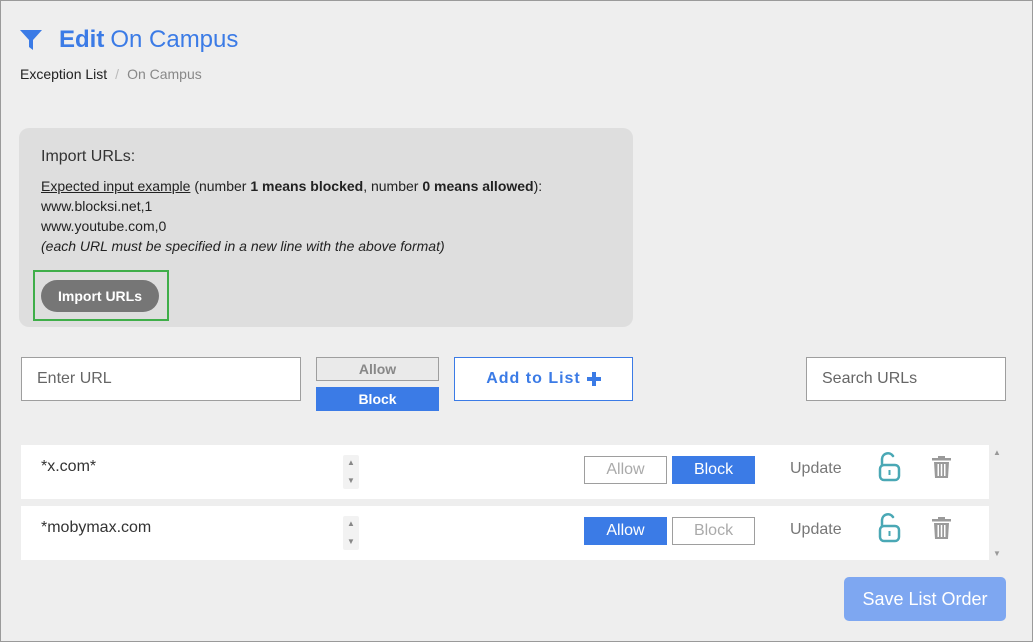  Describe the element at coordinates (96, 527) in the screenshot. I see `list-item-url: *mobymax.com` at that location.